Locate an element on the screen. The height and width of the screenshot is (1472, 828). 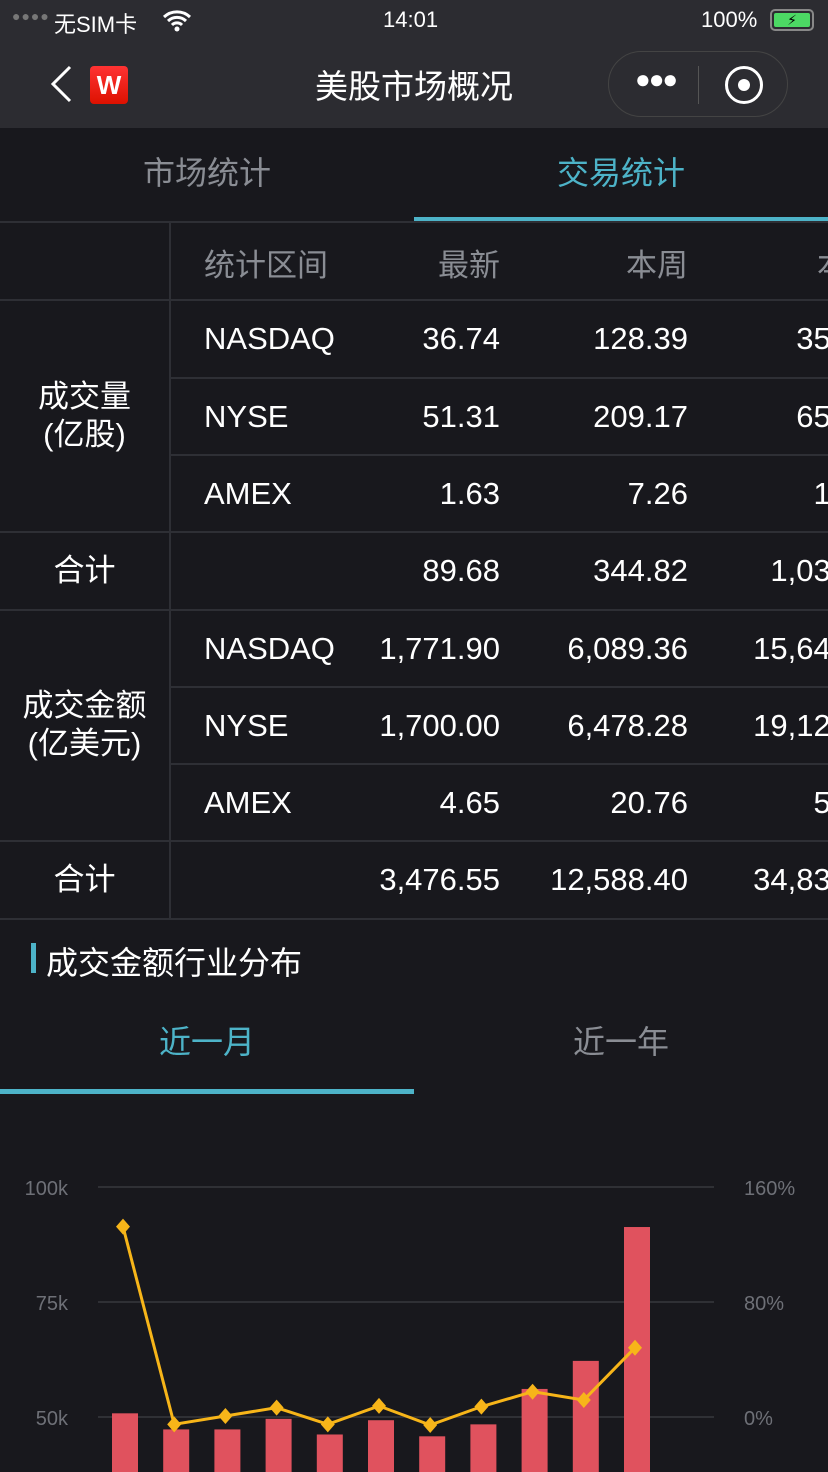
total-value: 12,588.40 is located at coordinates (619, 880).